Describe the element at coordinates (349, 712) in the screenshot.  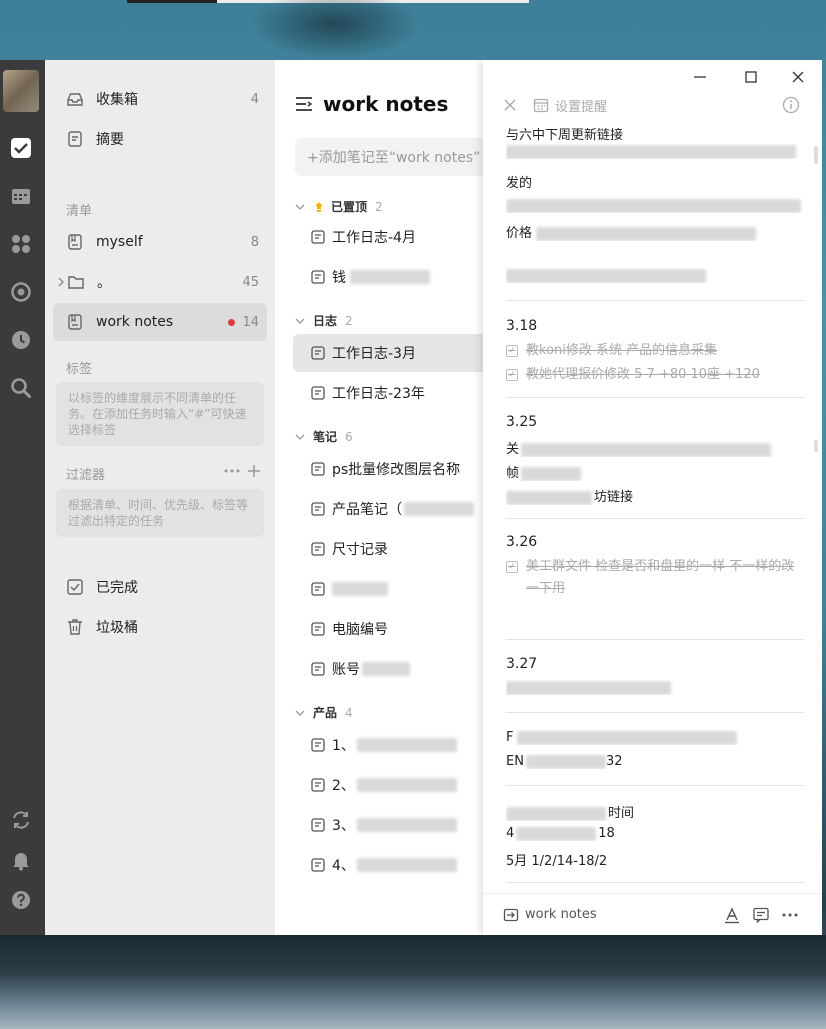
I see `group-count: 4` at that location.